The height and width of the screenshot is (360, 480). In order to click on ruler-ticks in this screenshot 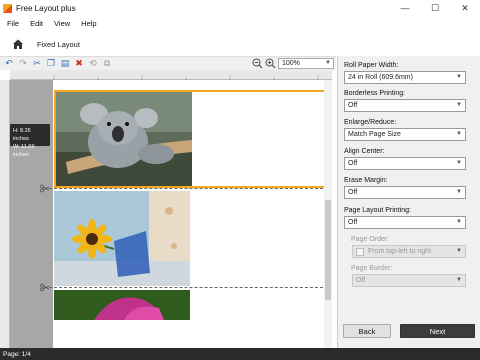, I will do `click(186, 77)`.